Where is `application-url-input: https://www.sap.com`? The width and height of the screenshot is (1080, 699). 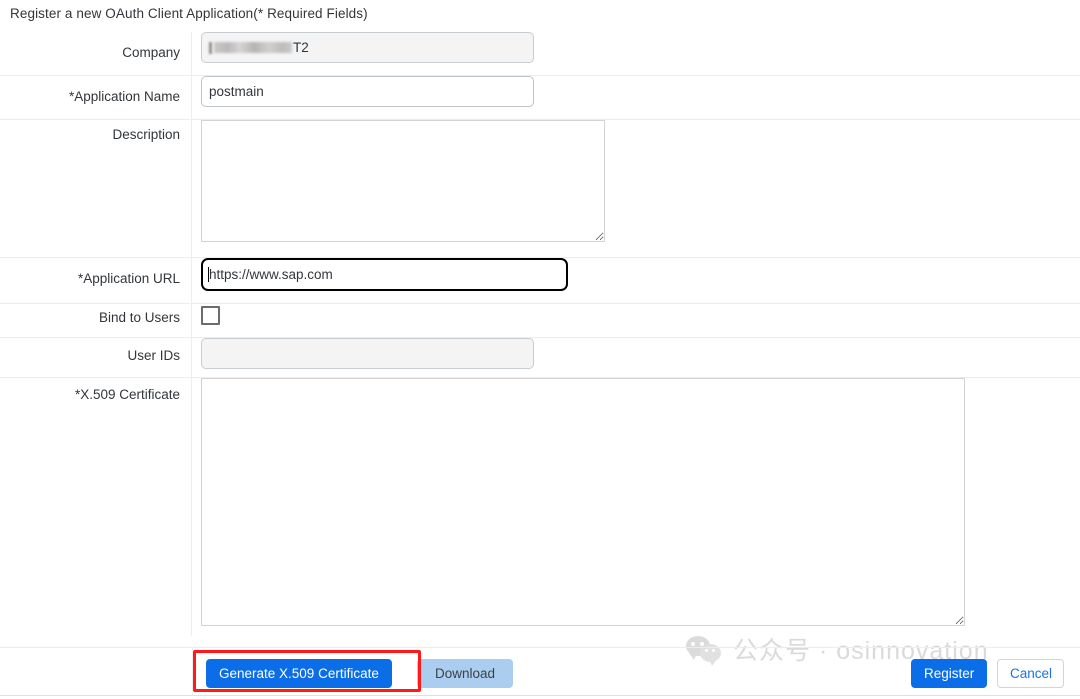 application-url-input: https://www.sap.com is located at coordinates (384, 274).